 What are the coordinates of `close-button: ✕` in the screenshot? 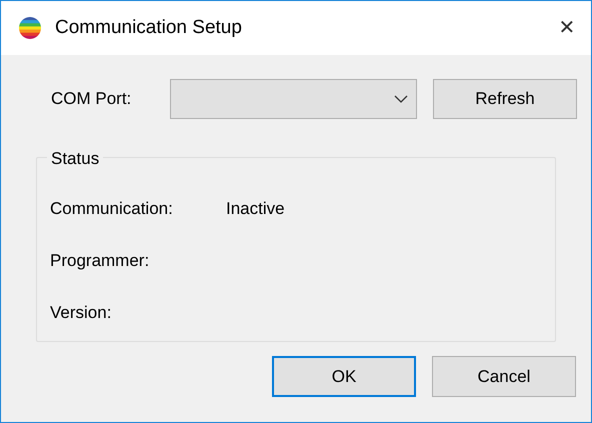 It's located at (567, 28).